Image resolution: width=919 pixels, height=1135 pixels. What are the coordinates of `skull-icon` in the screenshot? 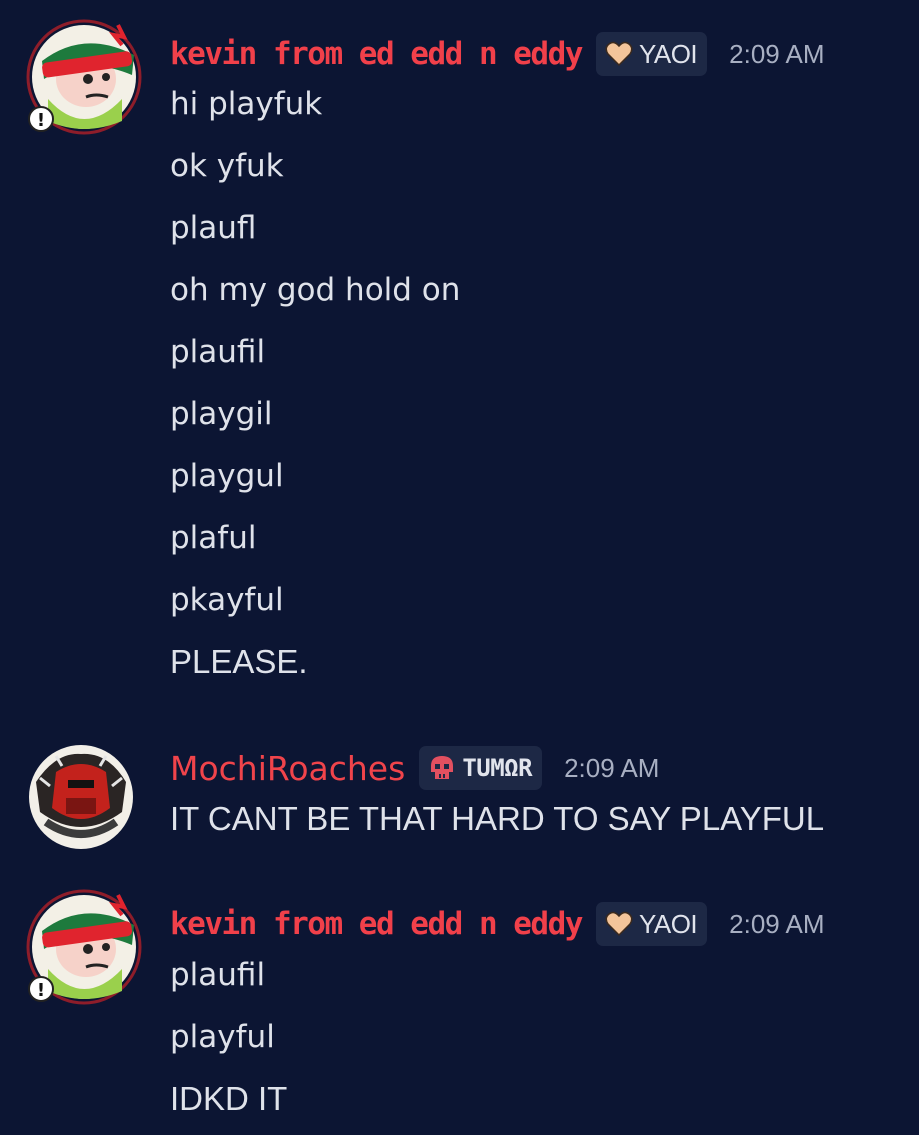 It's located at (442, 767).